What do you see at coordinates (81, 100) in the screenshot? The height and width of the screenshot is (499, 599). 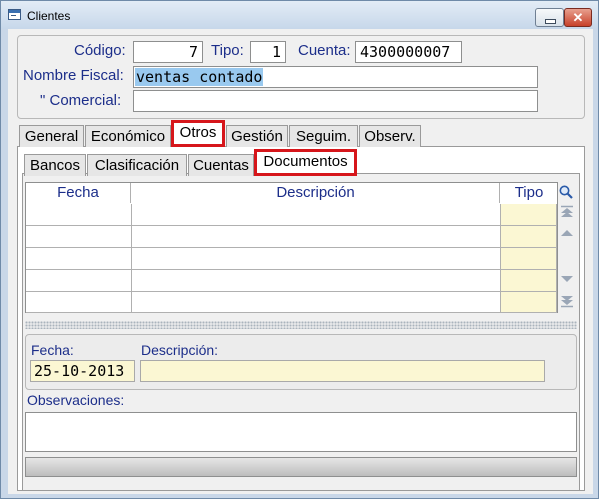 I see `comercial-label: " Comercial:` at bounding box center [81, 100].